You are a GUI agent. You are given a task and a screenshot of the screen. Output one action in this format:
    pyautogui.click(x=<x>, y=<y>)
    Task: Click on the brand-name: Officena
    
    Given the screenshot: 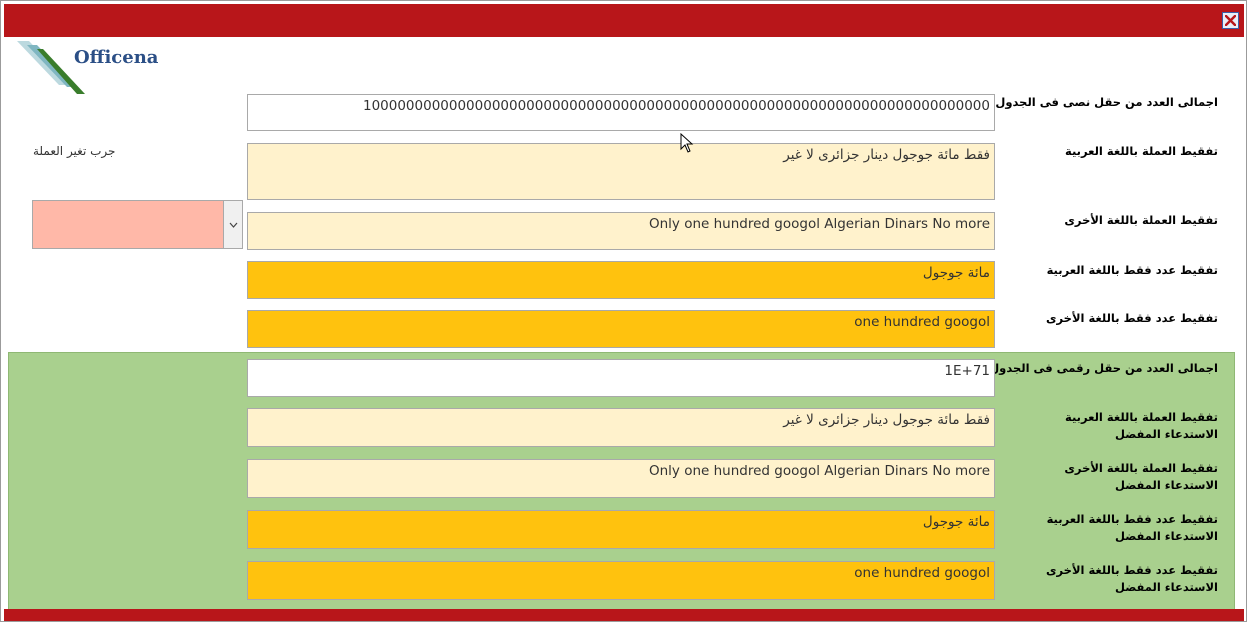 What is the action you would take?
    pyautogui.click(x=116, y=57)
    